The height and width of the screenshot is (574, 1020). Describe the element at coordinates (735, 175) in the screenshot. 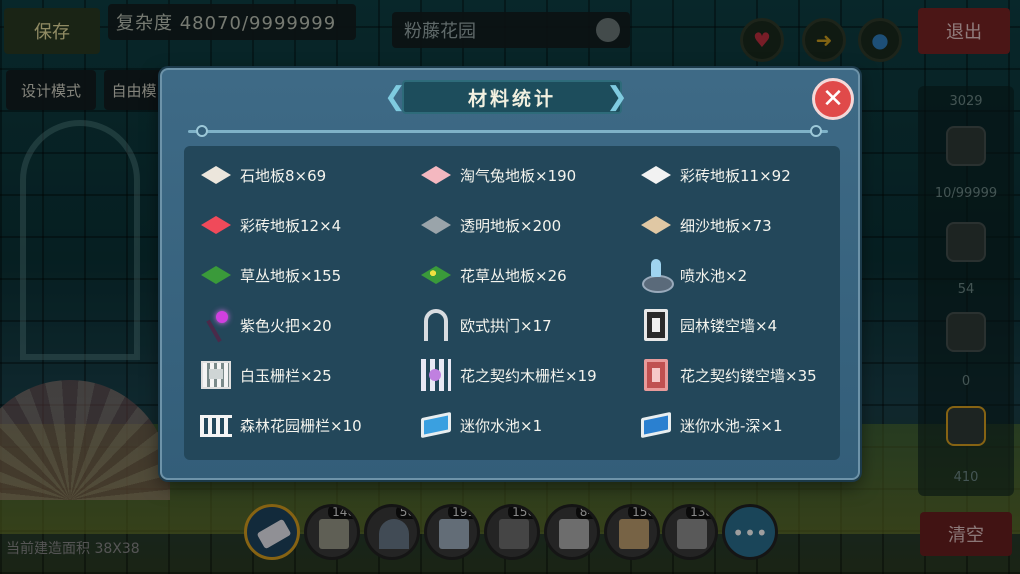

I see `item-label: 彩砖地板11×92` at that location.